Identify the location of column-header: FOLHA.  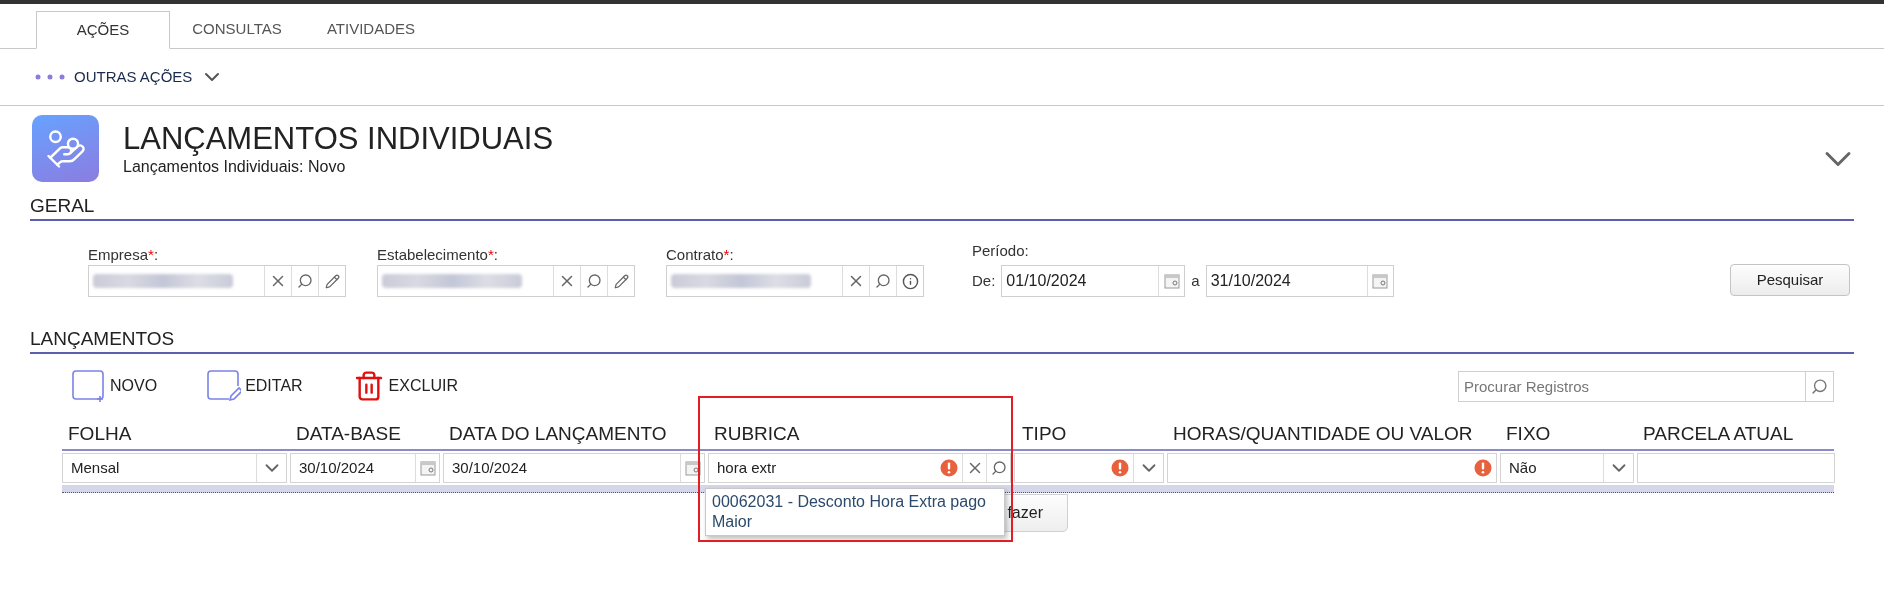
(100, 434).